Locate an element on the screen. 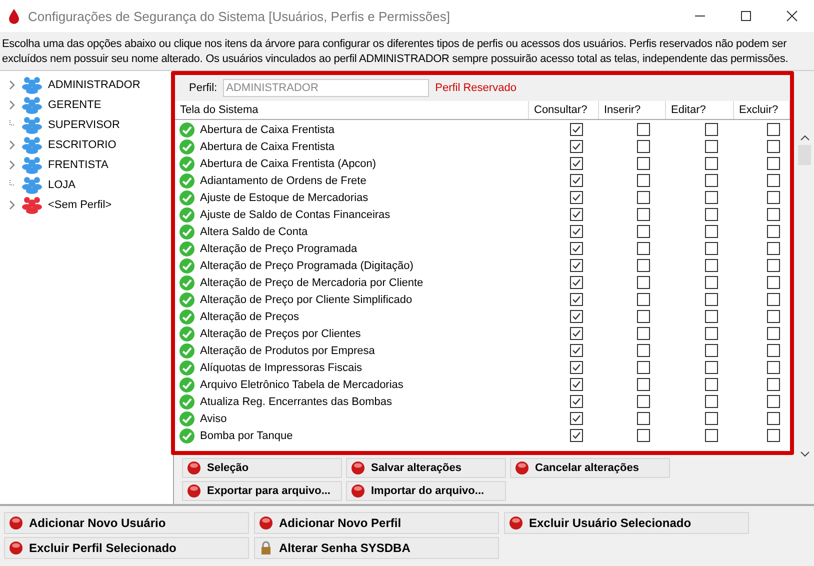  column-header: Editar? is located at coordinates (700, 110).